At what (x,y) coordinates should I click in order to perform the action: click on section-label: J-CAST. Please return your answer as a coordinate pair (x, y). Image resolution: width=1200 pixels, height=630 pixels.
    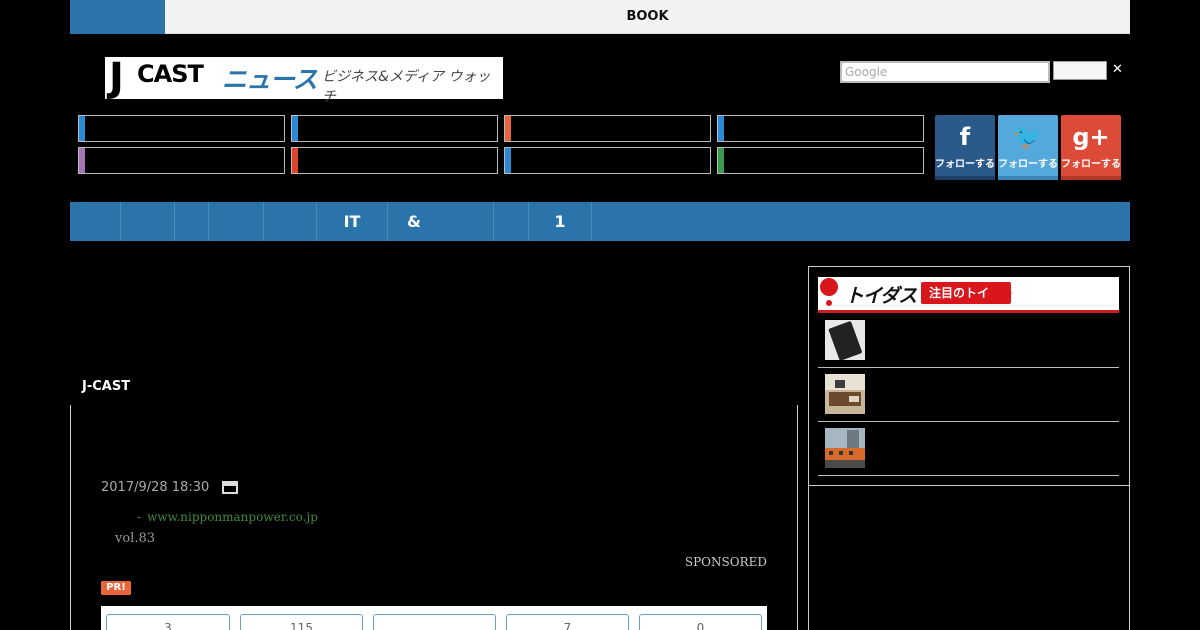
    Looking at the image, I should click on (106, 386).